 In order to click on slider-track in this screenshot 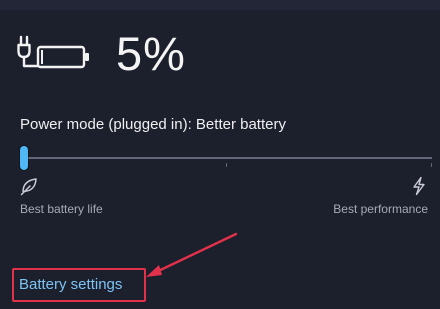, I will do `click(226, 158)`.